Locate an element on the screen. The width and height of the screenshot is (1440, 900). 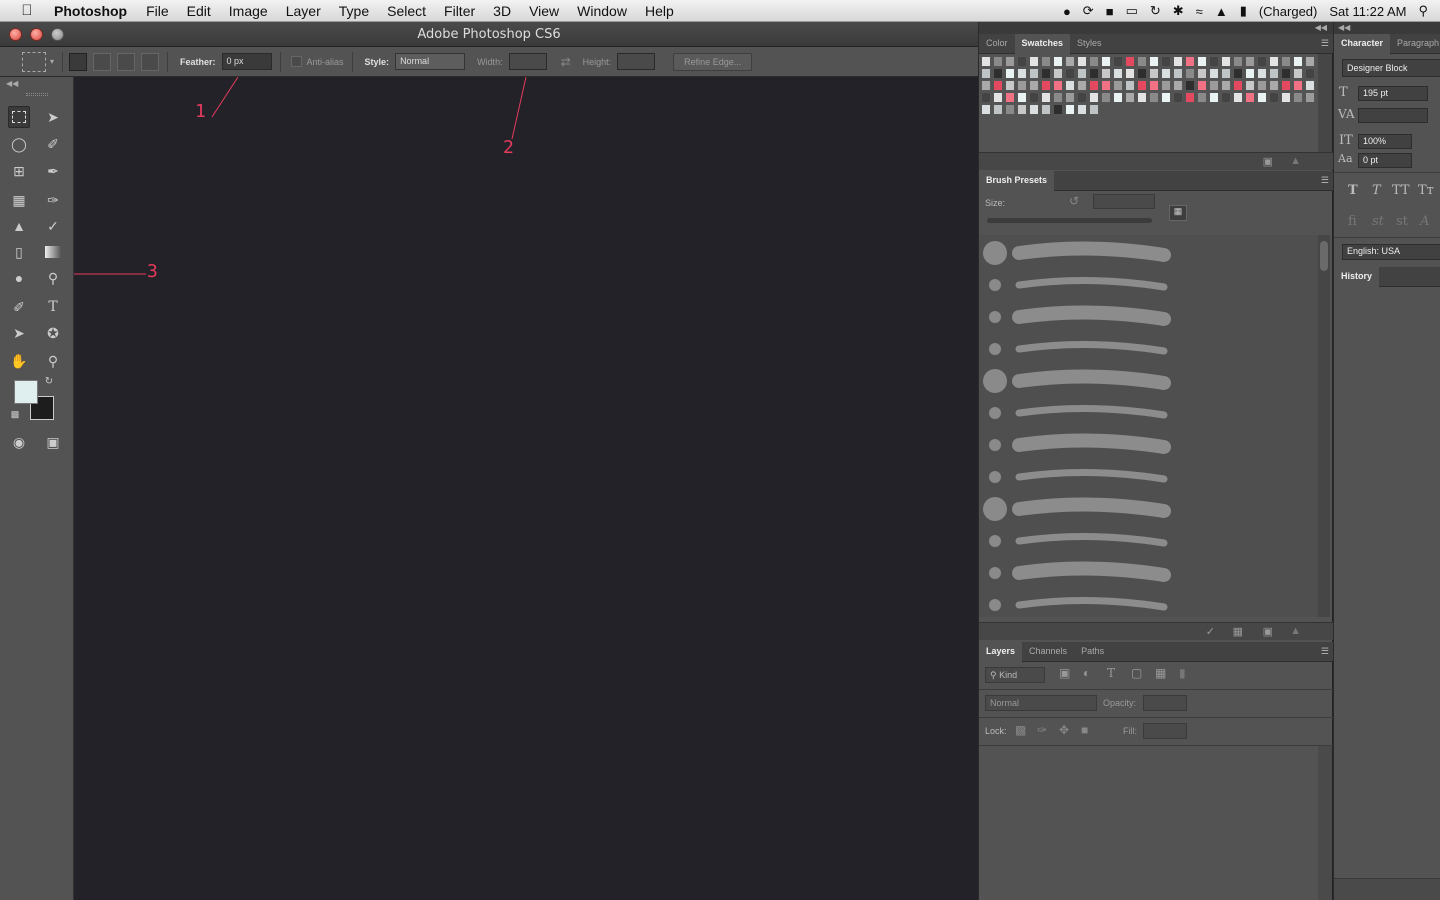
default-colors-icon: ▩ is located at coordinates (15, 414).